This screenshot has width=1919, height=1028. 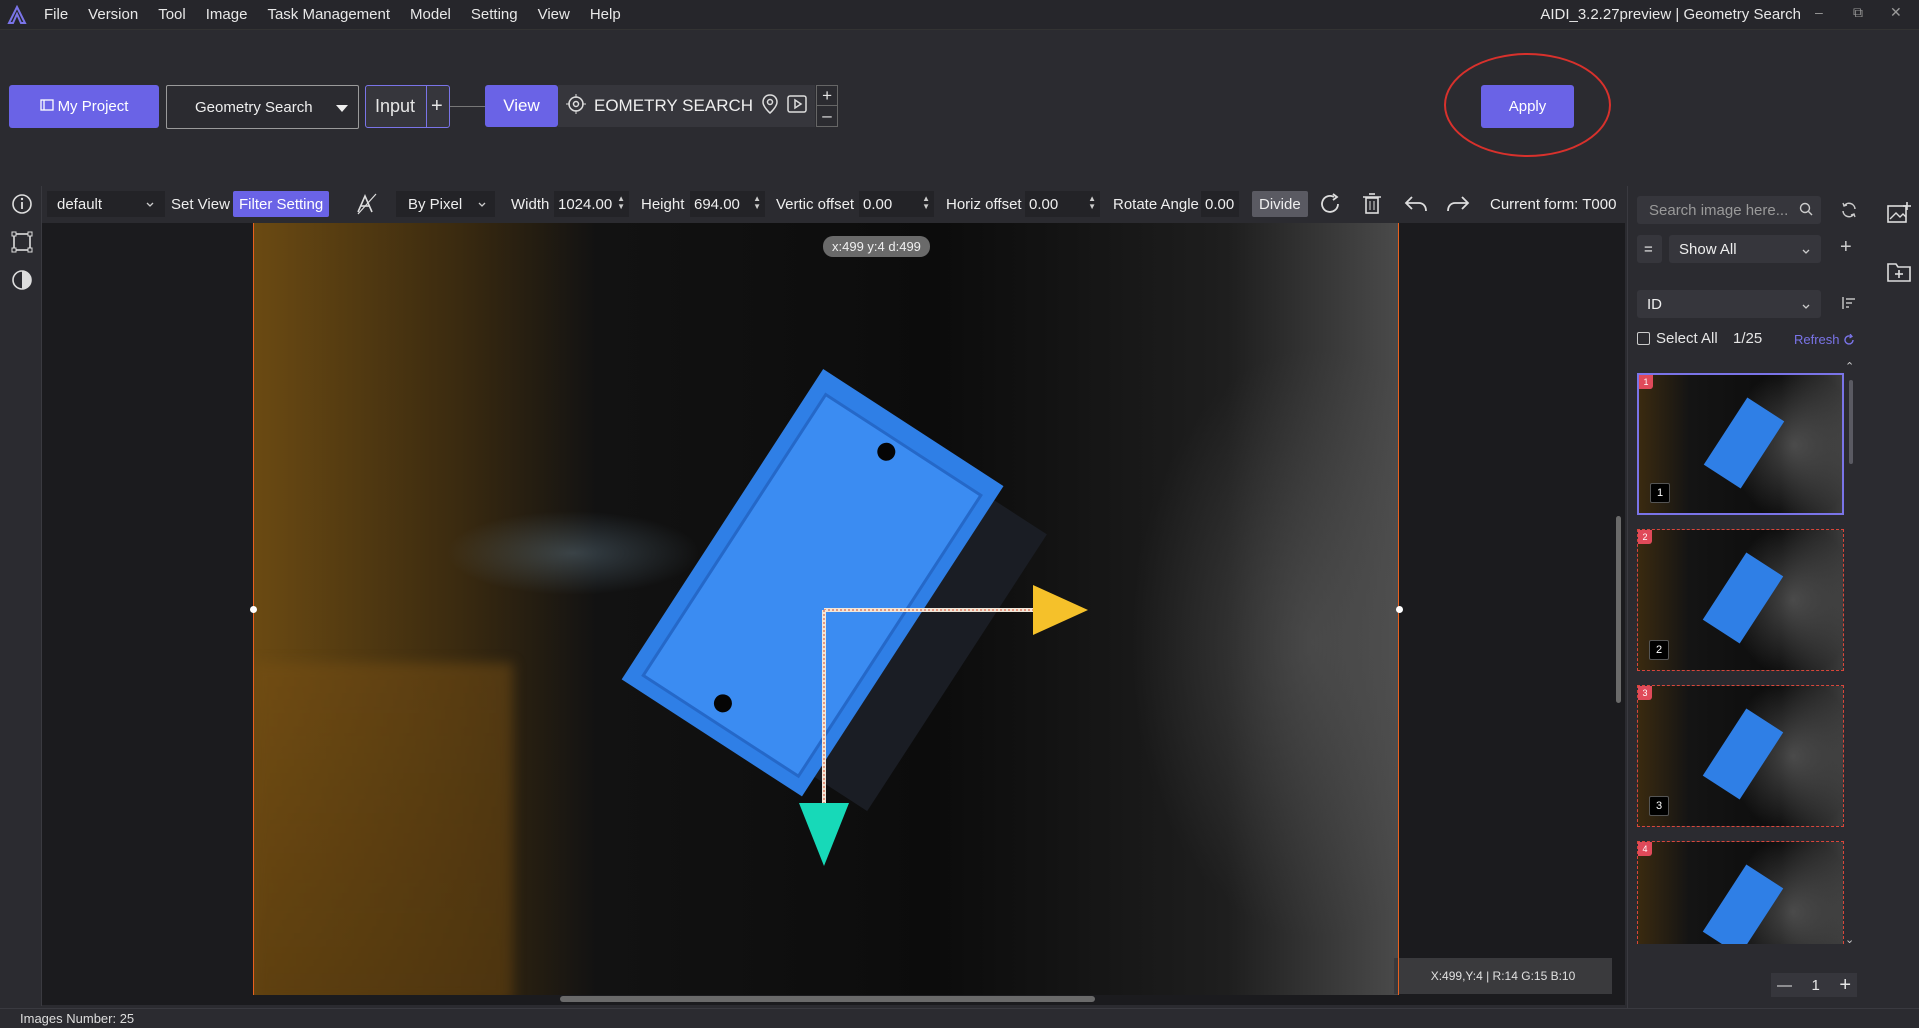 I want to click on width-input: 1024.00 ▲ ▼, so click(x=591, y=204).